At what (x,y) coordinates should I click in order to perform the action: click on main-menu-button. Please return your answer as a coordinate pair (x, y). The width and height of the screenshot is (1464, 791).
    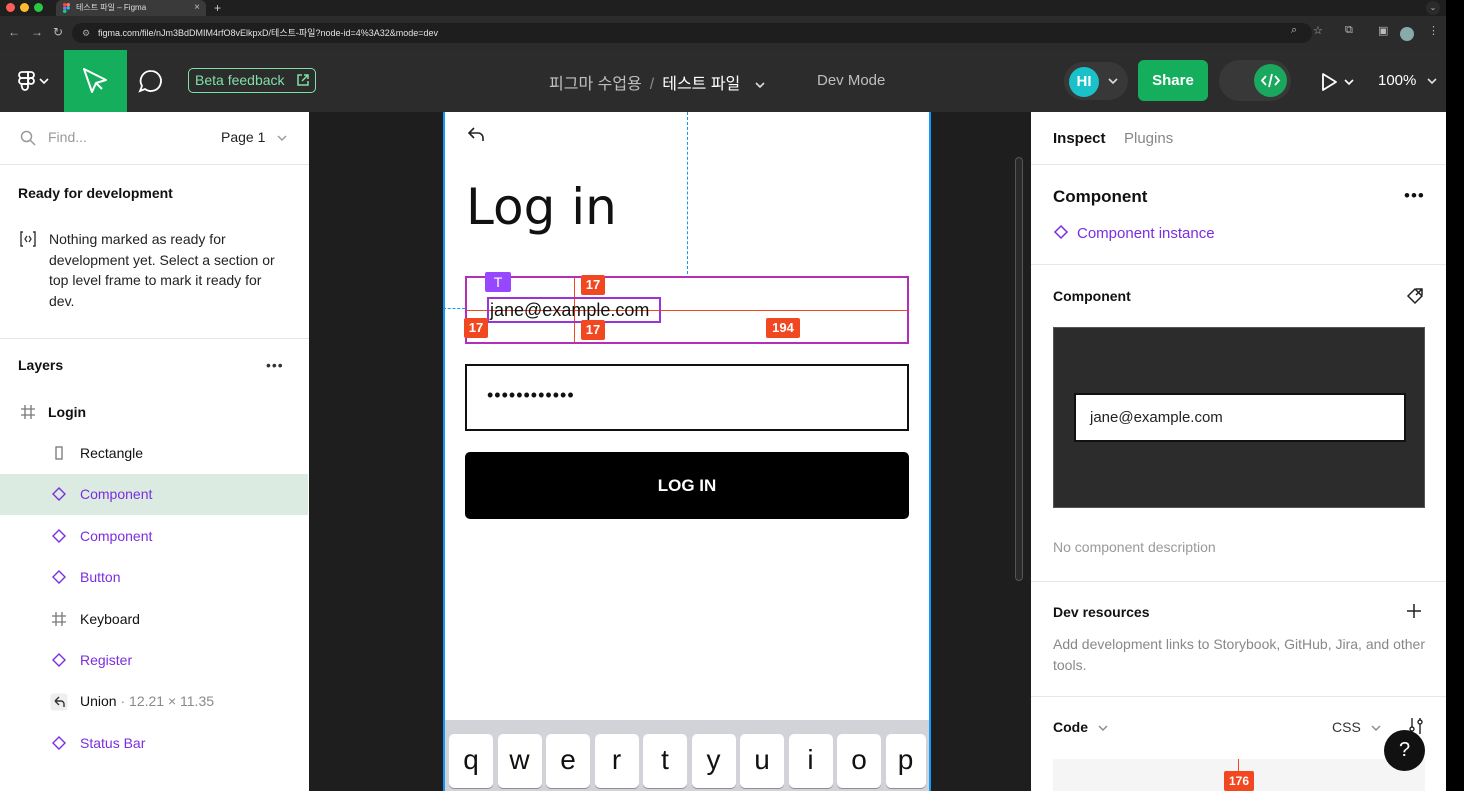
    Looking at the image, I should click on (31, 81).